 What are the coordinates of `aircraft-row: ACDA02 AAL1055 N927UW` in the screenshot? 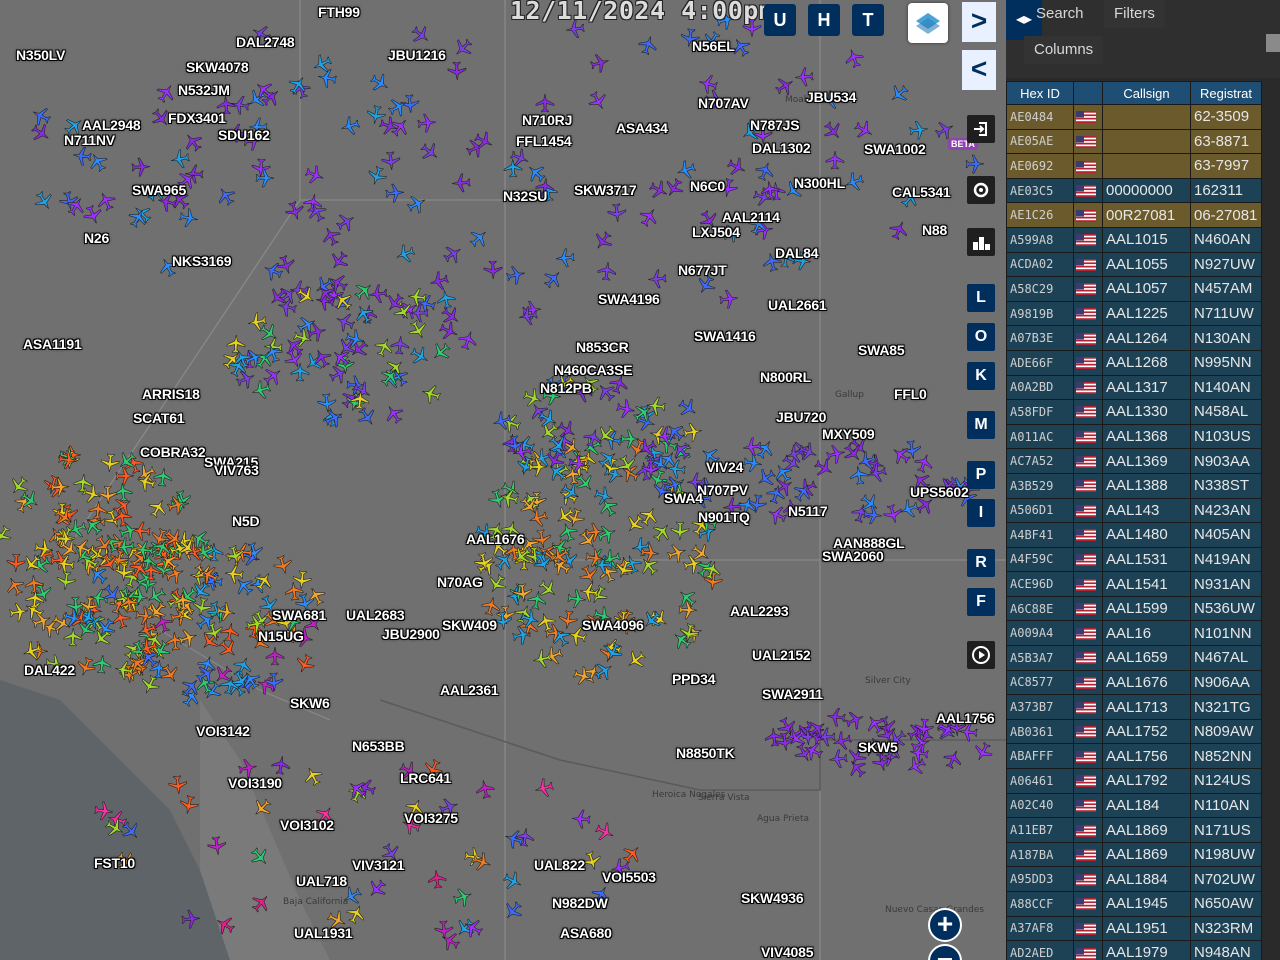 It's located at (1134, 264).